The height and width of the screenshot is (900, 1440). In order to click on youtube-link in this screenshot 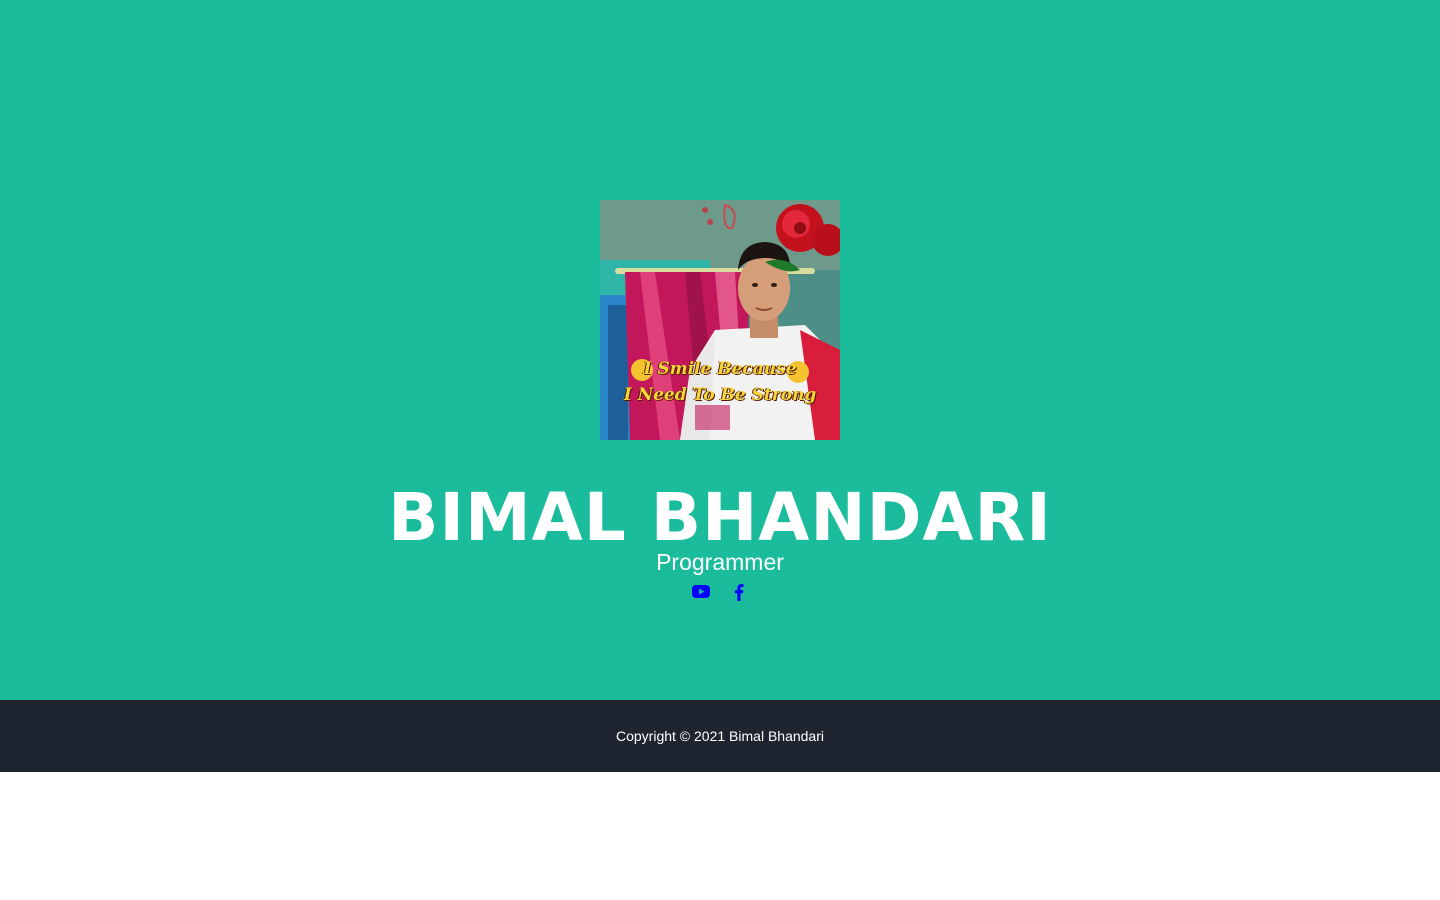, I will do `click(701, 592)`.